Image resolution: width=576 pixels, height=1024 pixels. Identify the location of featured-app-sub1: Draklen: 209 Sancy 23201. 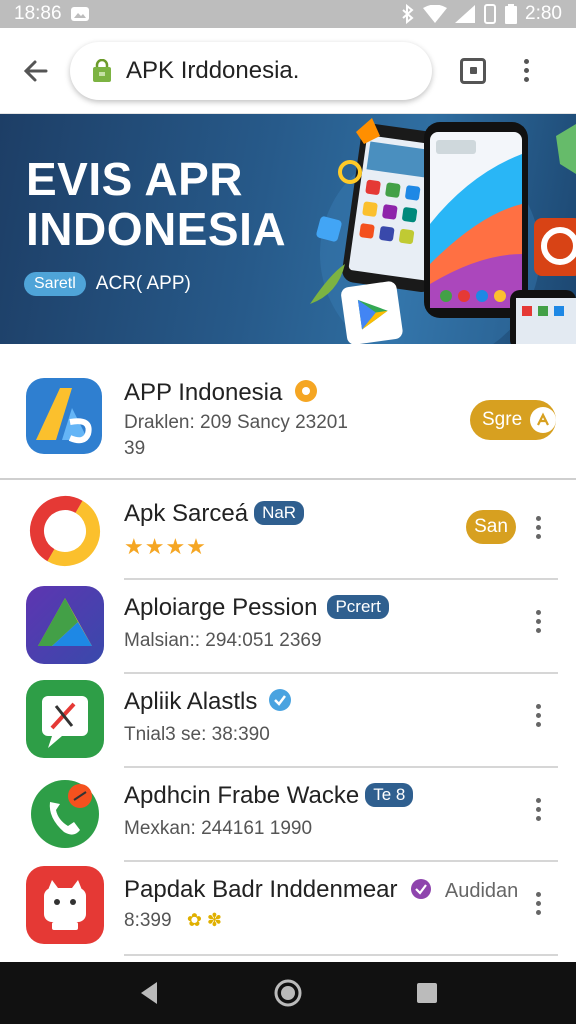
(236, 422).